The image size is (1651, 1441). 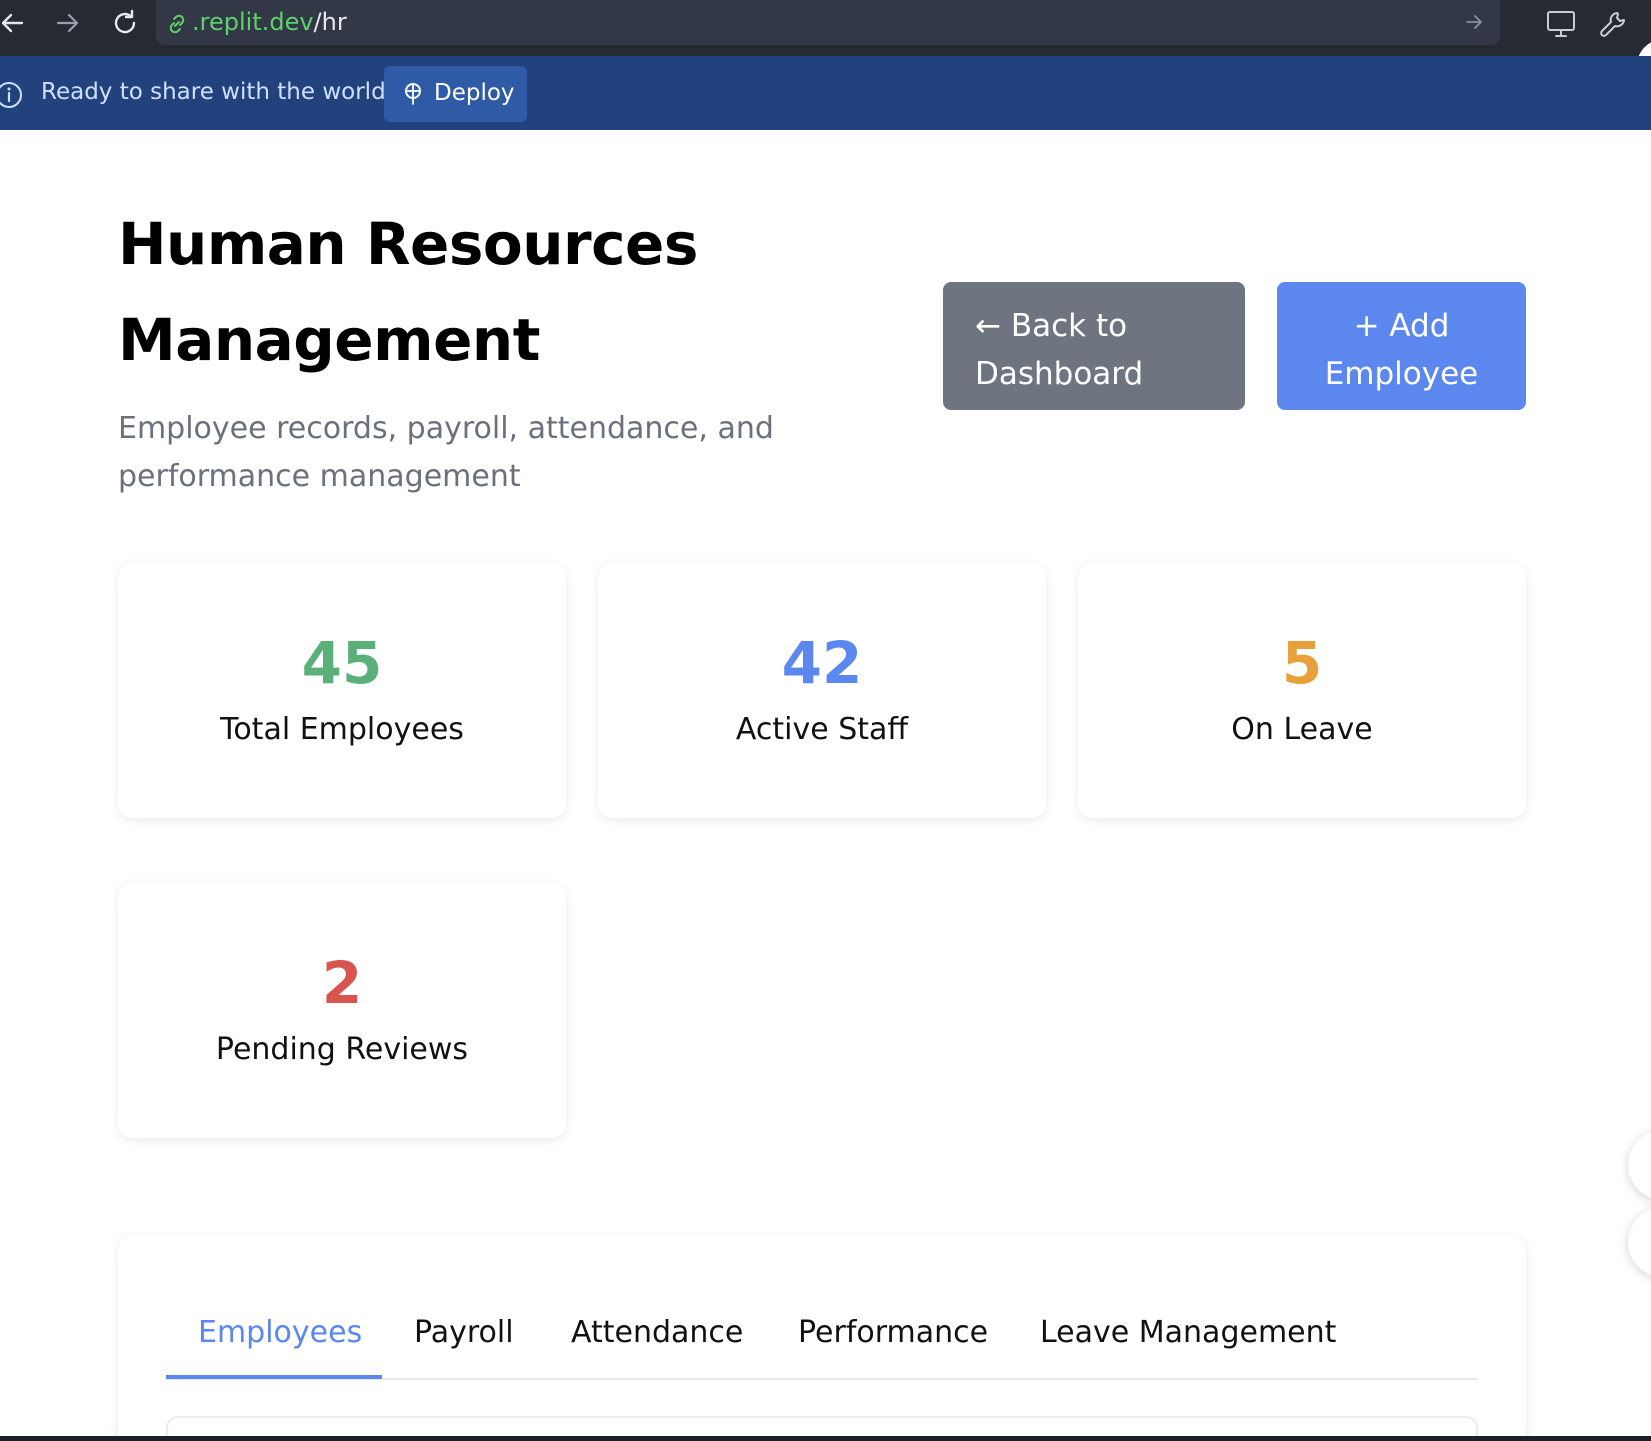 What do you see at coordinates (413, 96) in the screenshot?
I see `deploy-icon` at bounding box center [413, 96].